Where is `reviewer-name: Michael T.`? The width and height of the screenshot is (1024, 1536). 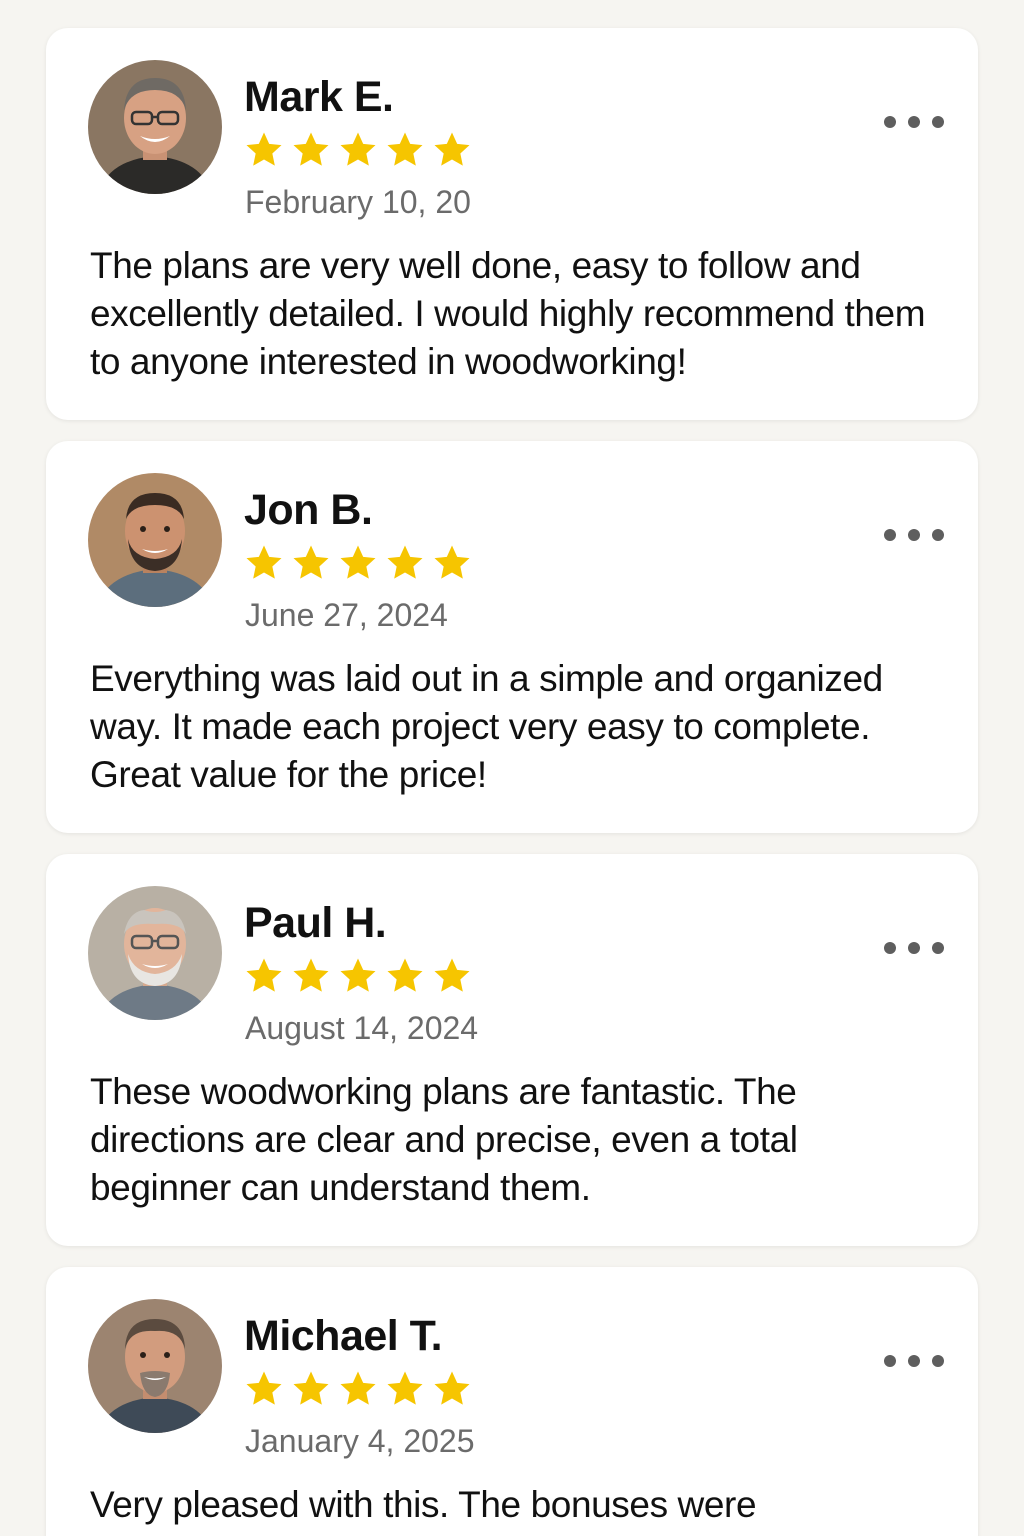
reviewer-name: Michael T. is located at coordinates (343, 1336).